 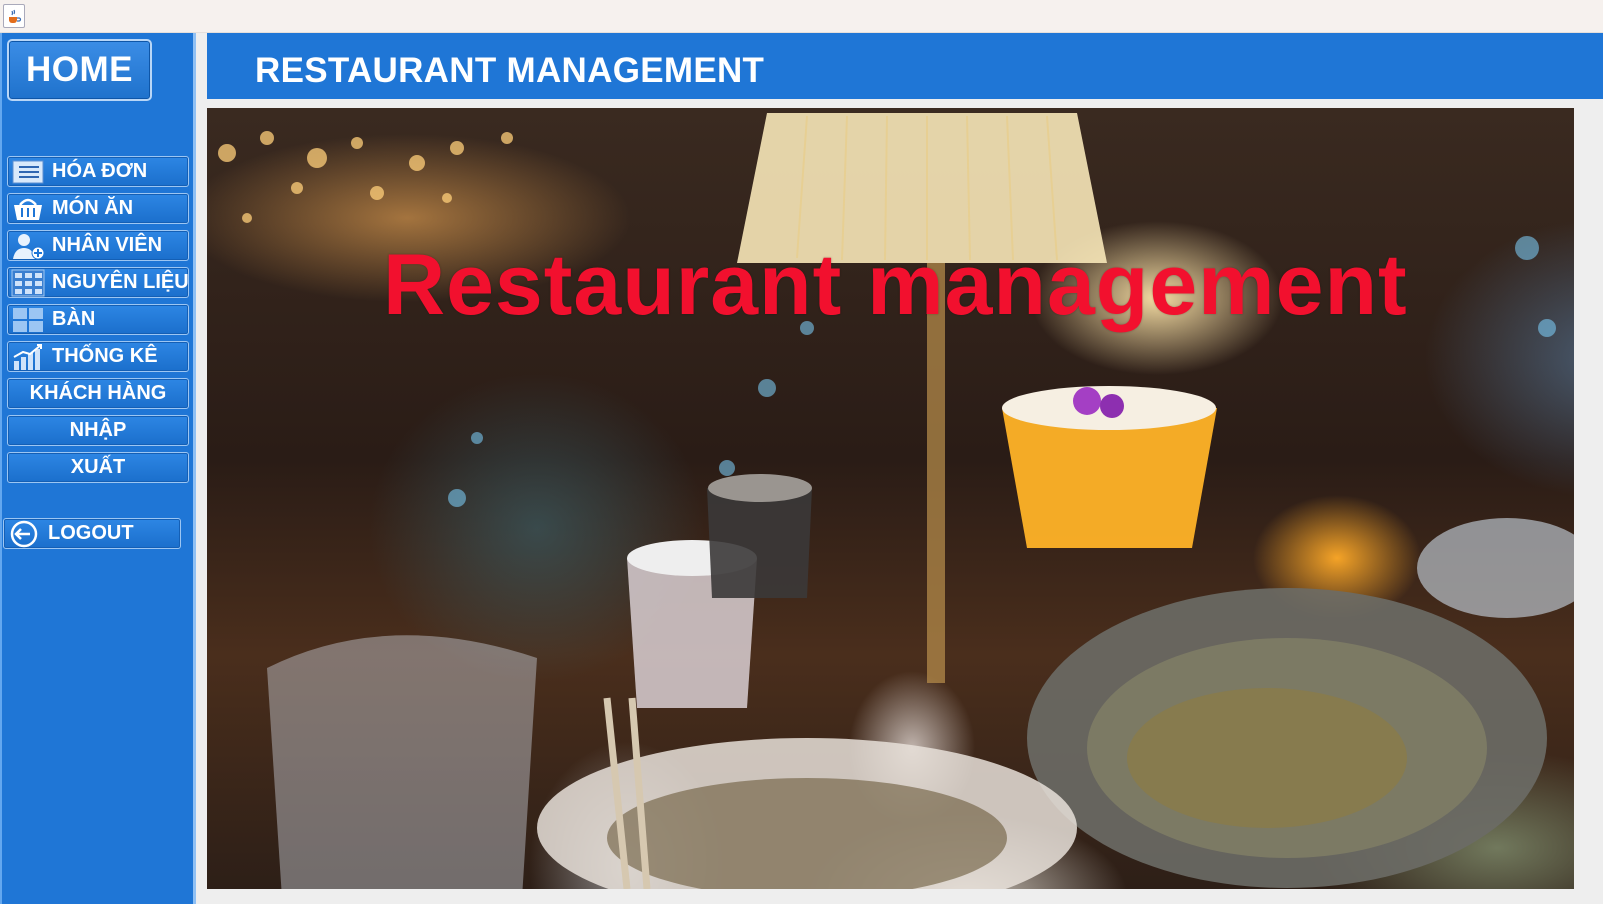 What do you see at coordinates (105, 356) in the screenshot?
I see `sidebar-item-label: THỐNG KÊ` at bounding box center [105, 356].